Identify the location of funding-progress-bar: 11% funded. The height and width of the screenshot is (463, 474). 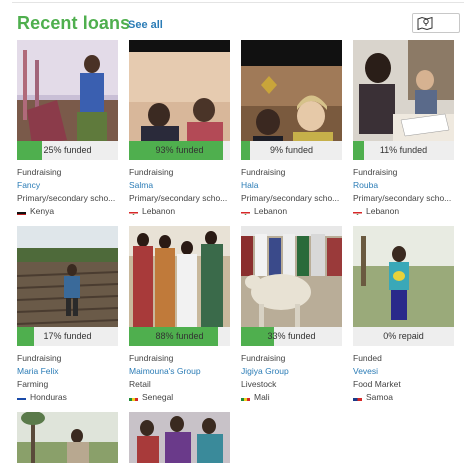
(403, 150).